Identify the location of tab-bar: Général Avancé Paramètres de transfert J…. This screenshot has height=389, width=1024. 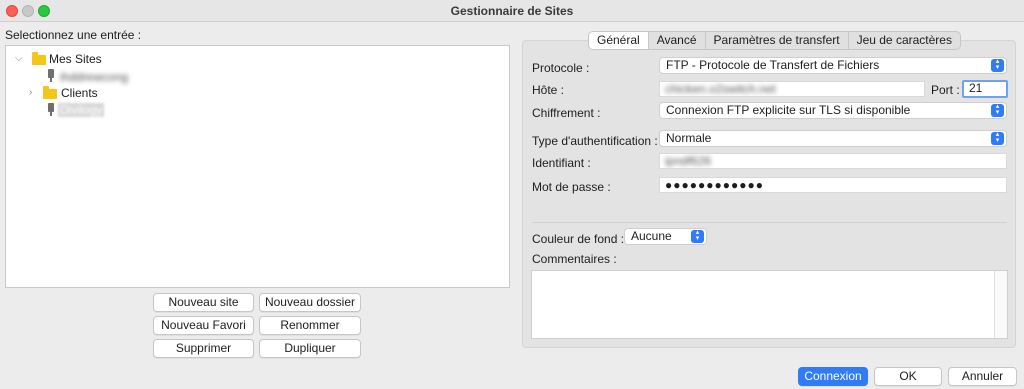
(774, 40).